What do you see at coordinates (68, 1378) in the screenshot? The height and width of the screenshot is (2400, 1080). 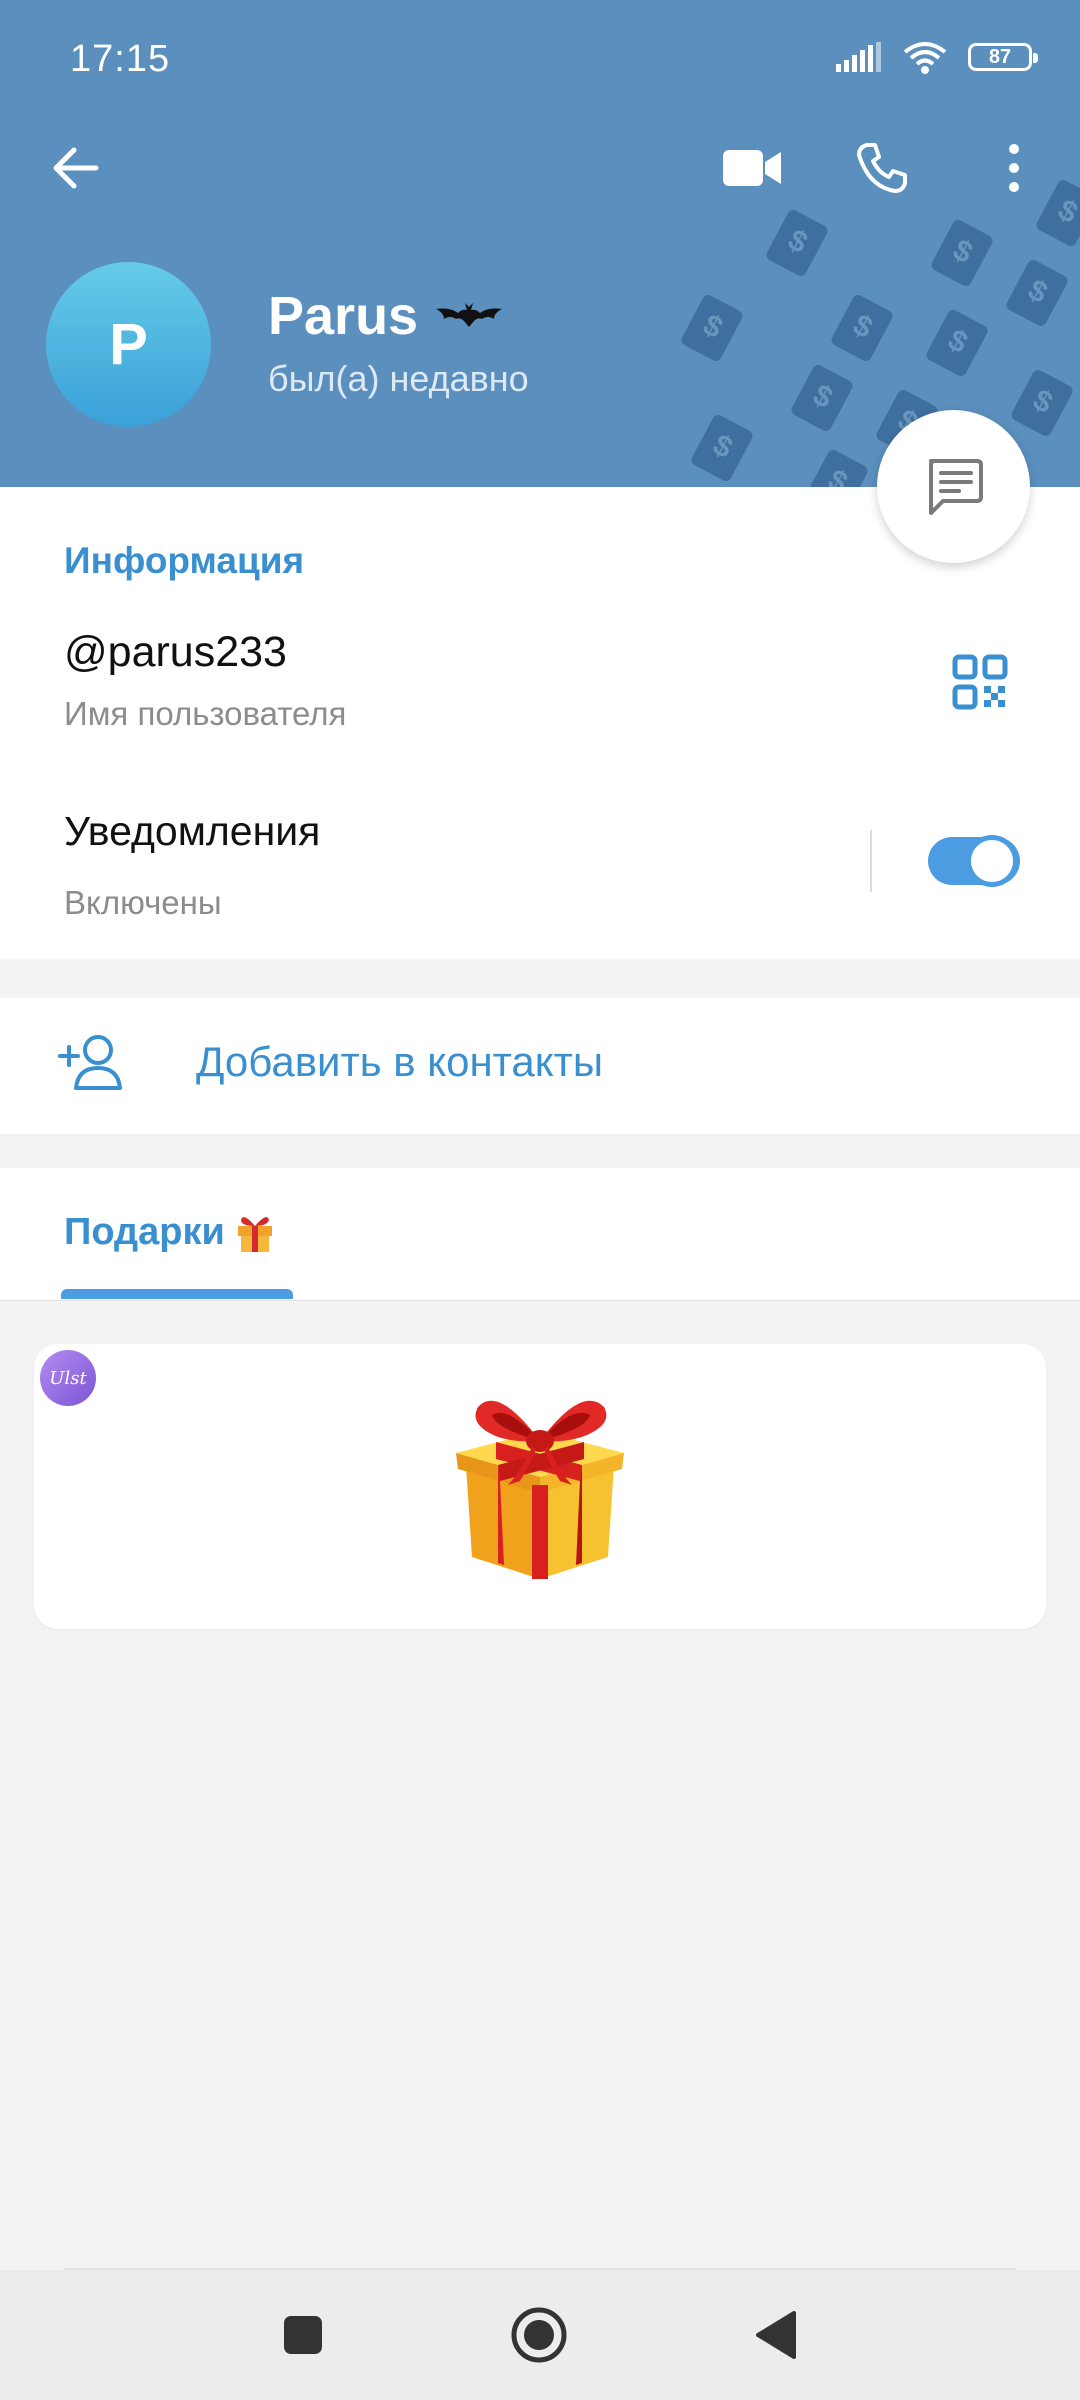 I see `gift-sender-badge: Ulst` at bounding box center [68, 1378].